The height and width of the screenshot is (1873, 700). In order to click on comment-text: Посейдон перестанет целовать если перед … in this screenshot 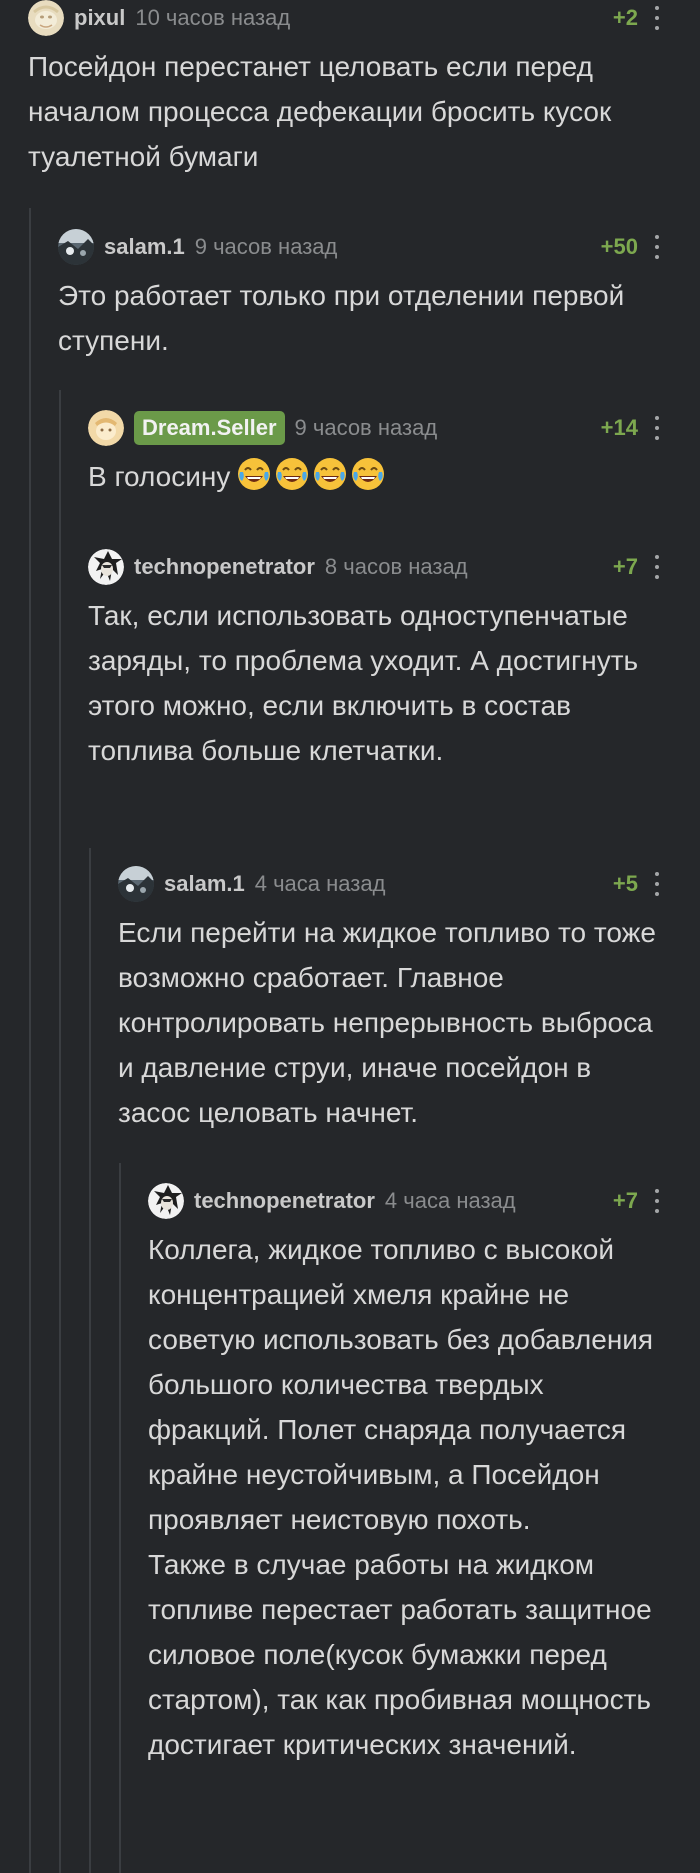, I will do `click(324, 111)`.